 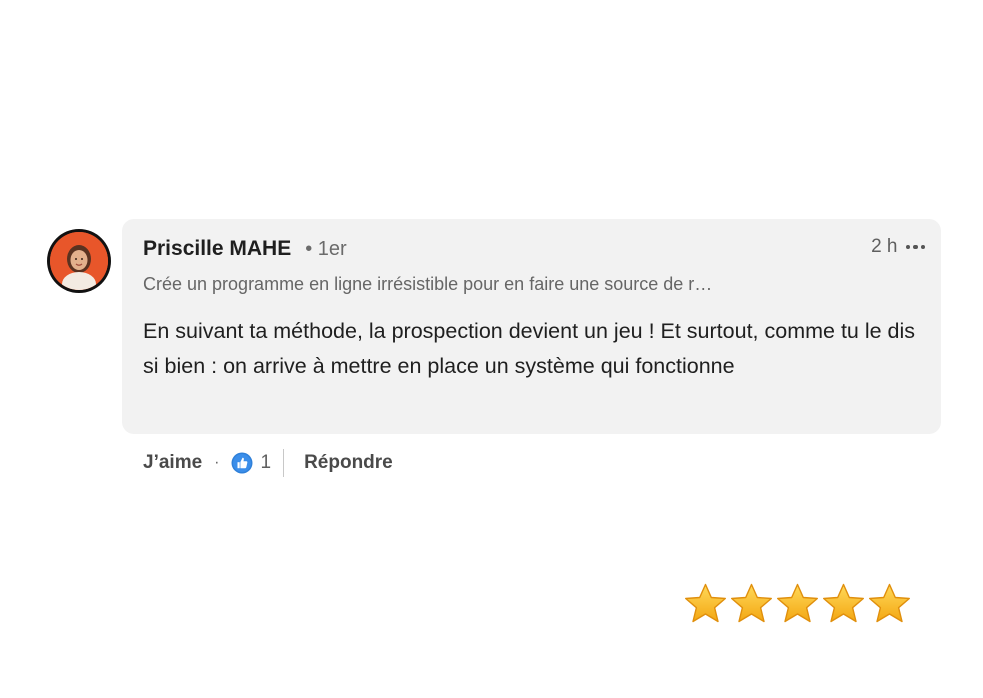 I want to click on author-avatar, so click(x=79, y=261).